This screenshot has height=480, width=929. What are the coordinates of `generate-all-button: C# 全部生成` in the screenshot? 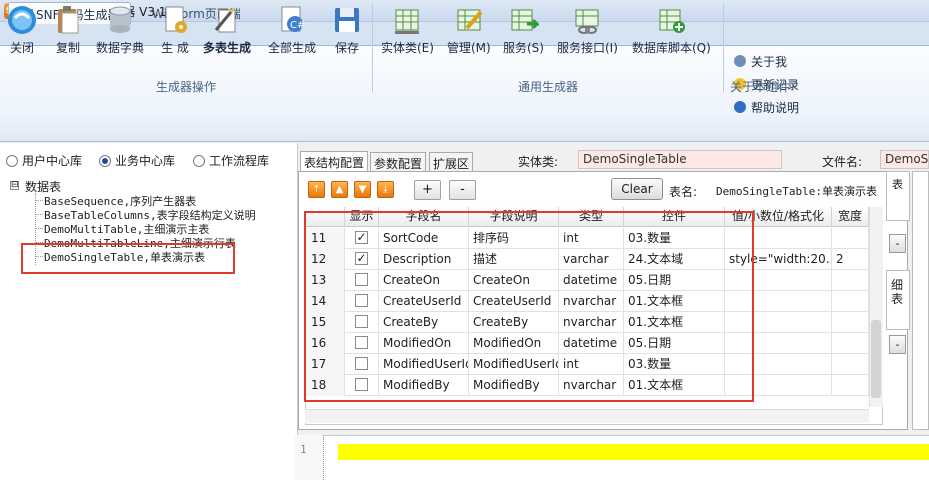 It's located at (292, 30).